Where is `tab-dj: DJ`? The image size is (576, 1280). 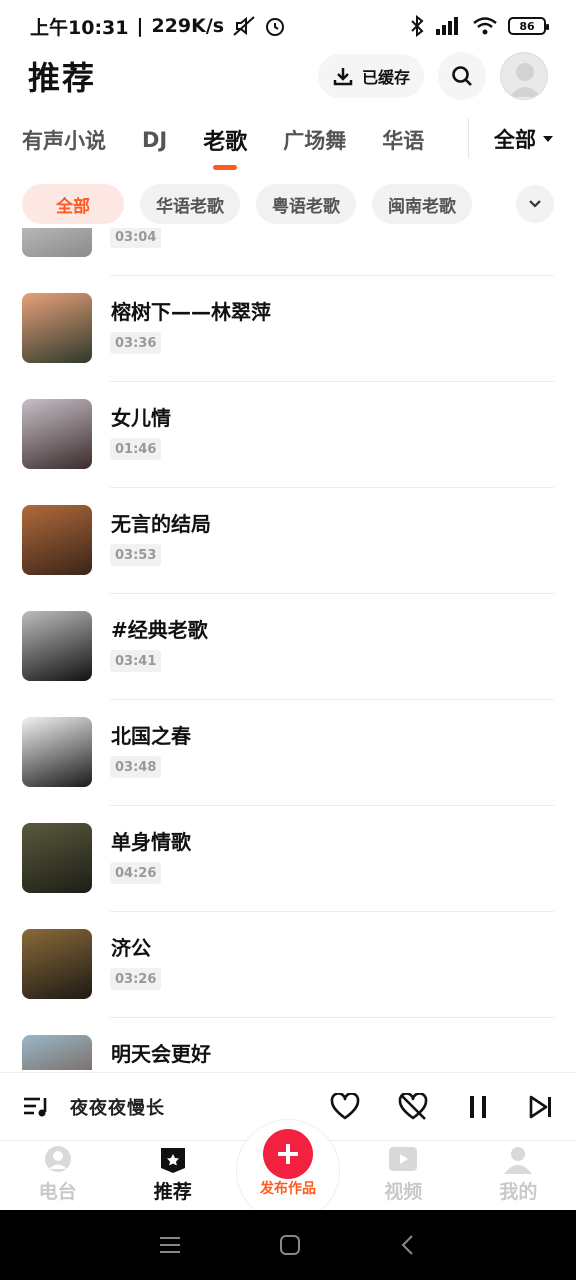
tab-dj: DJ is located at coordinates (154, 140).